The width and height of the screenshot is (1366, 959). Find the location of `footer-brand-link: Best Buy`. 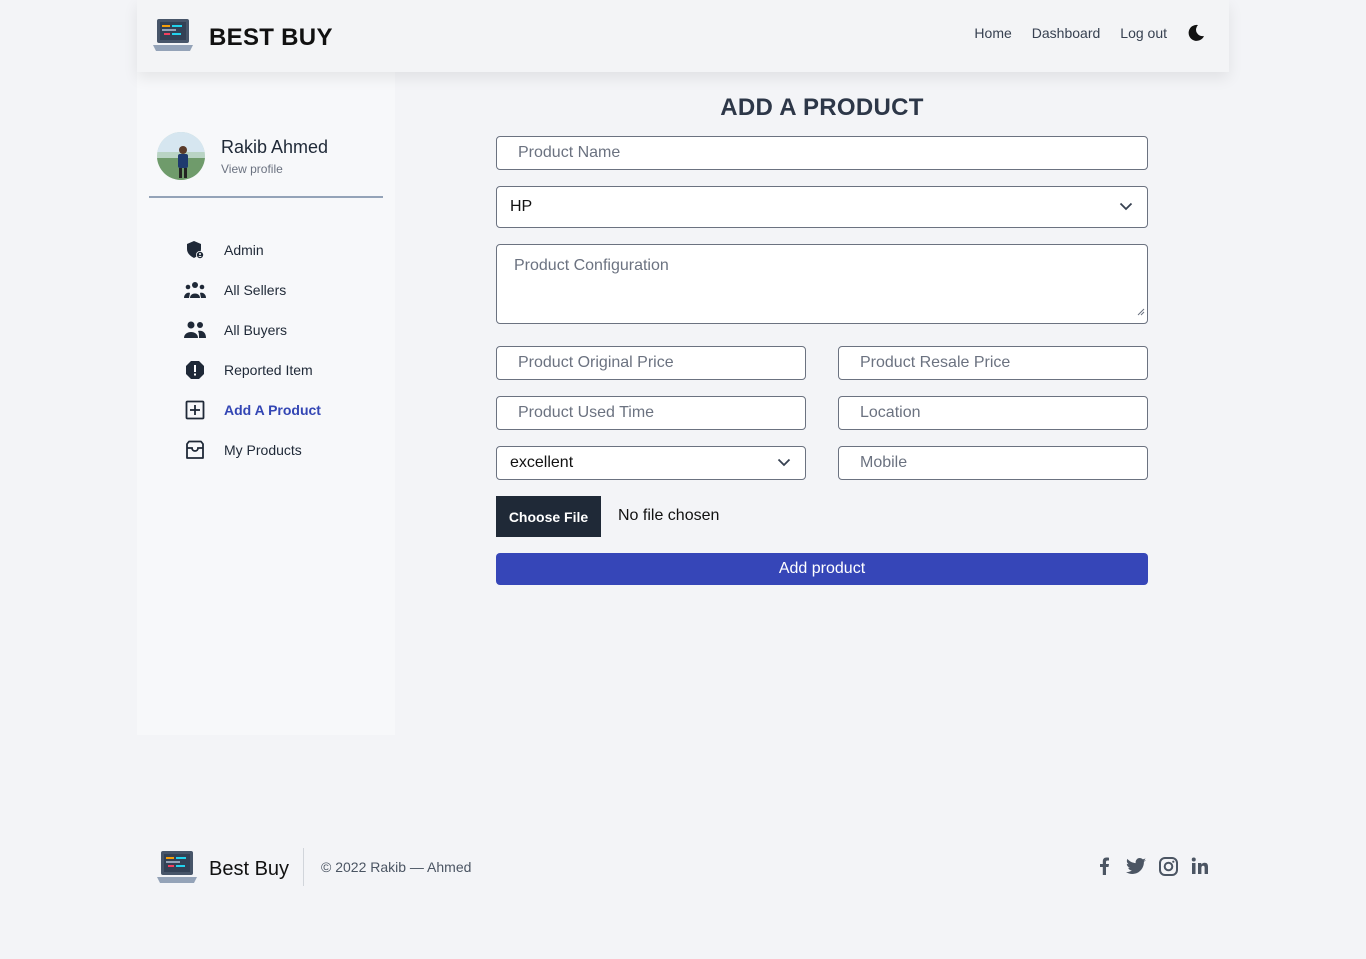

footer-brand-link: Best Buy is located at coordinates (223, 869).